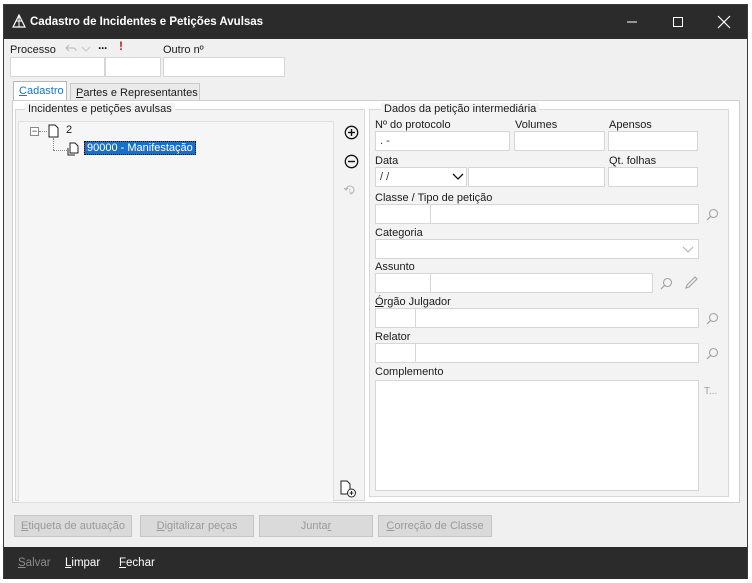 The height and width of the screenshot is (583, 752). Describe the element at coordinates (34, 131) in the screenshot. I see `tree-collapse-icon: −` at that location.